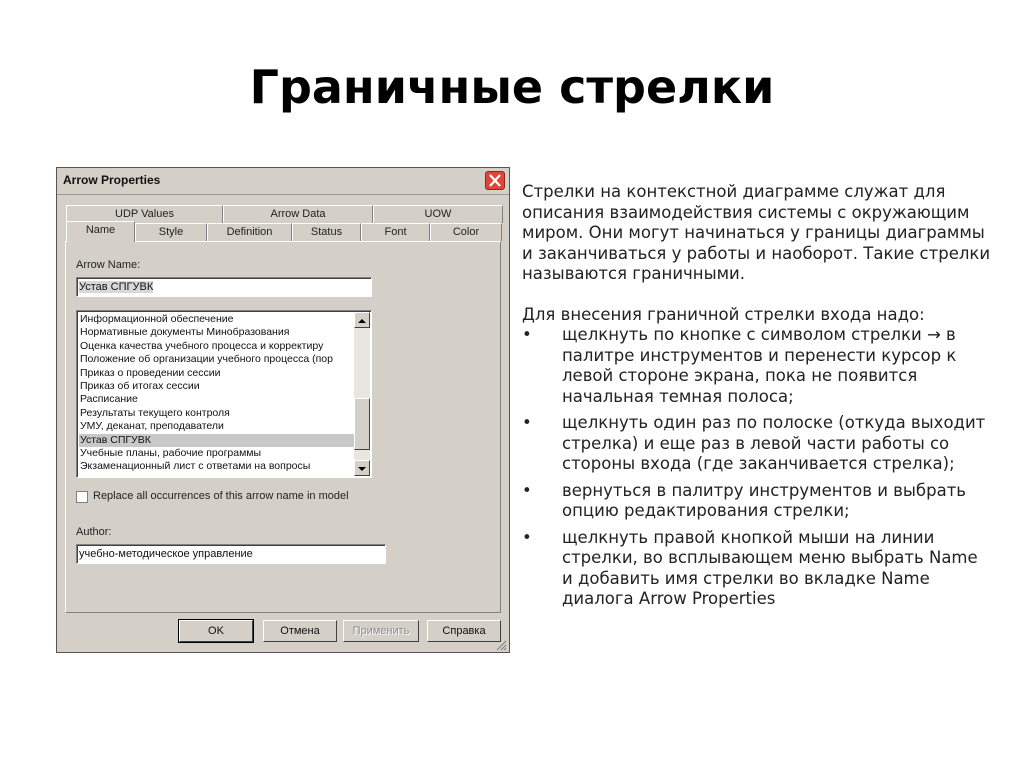 This screenshot has height=767, width=1024. I want to click on scroll-up-icon, so click(362, 321).